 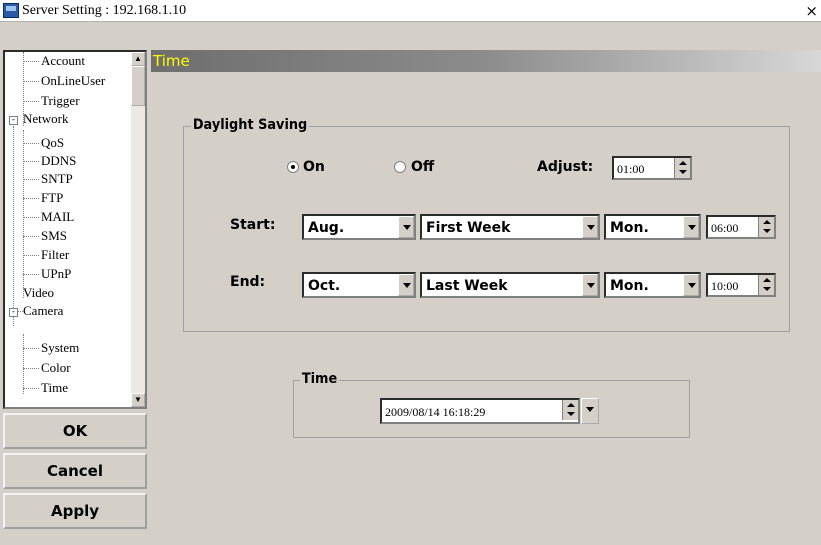 I want to click on section-title: Time, so click(x=171, y=61).